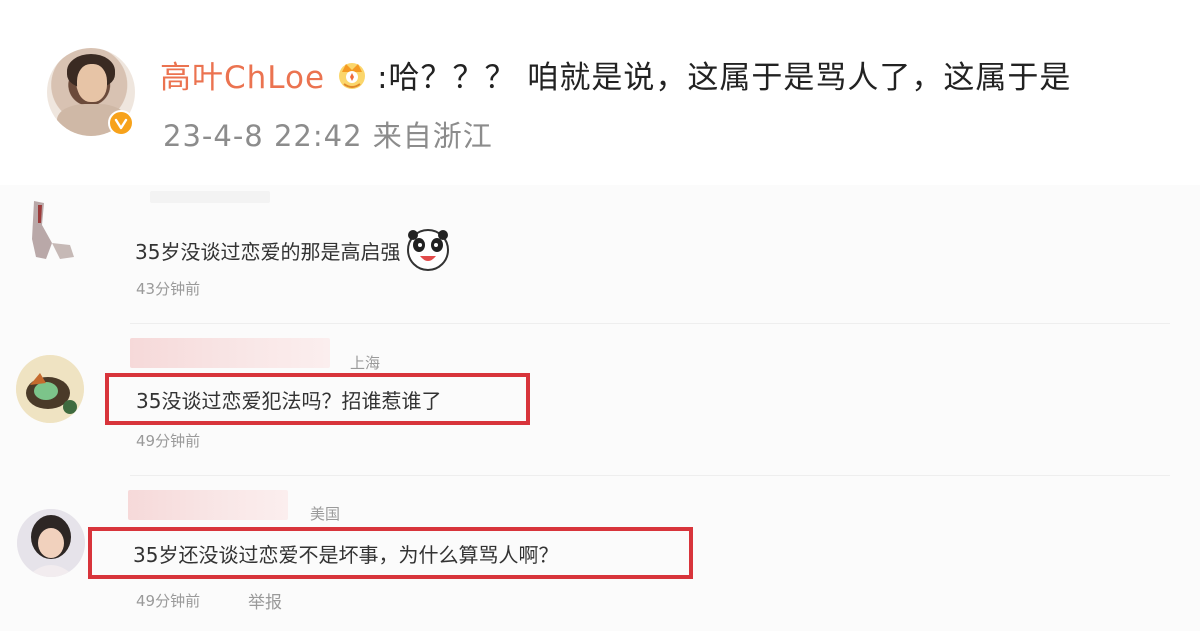 The image size is (1200, 631). I want to click on comment-text-wrap: 35岁没谈过恋爱的那是高启强, so click(292, 250).